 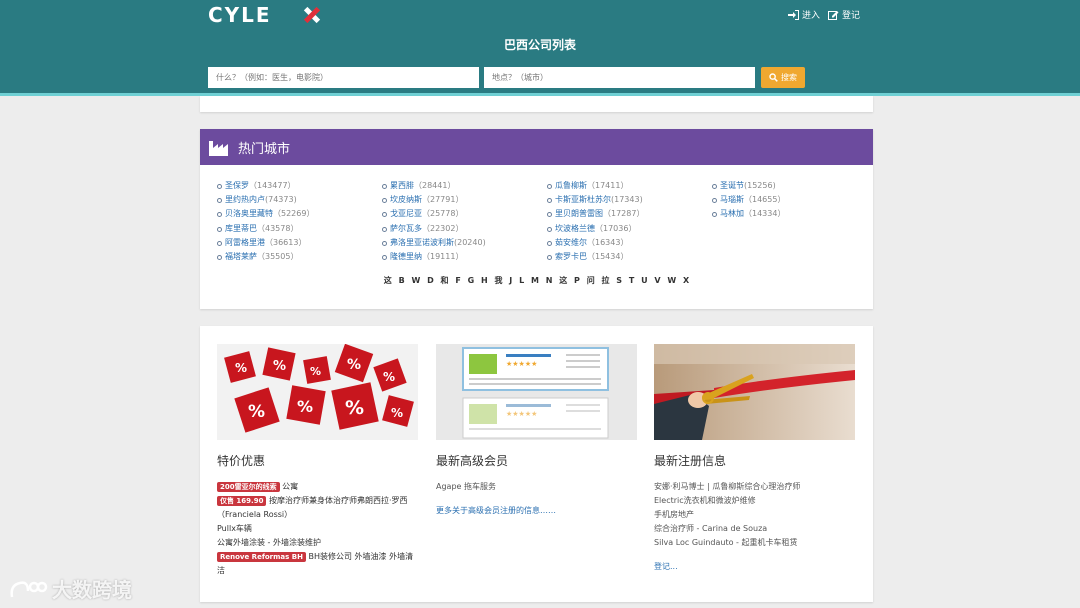 What do you see at coordinates (402, 185) in the screenshot?
I see `city-name: 累西腓` at bounding box center [402, 185].